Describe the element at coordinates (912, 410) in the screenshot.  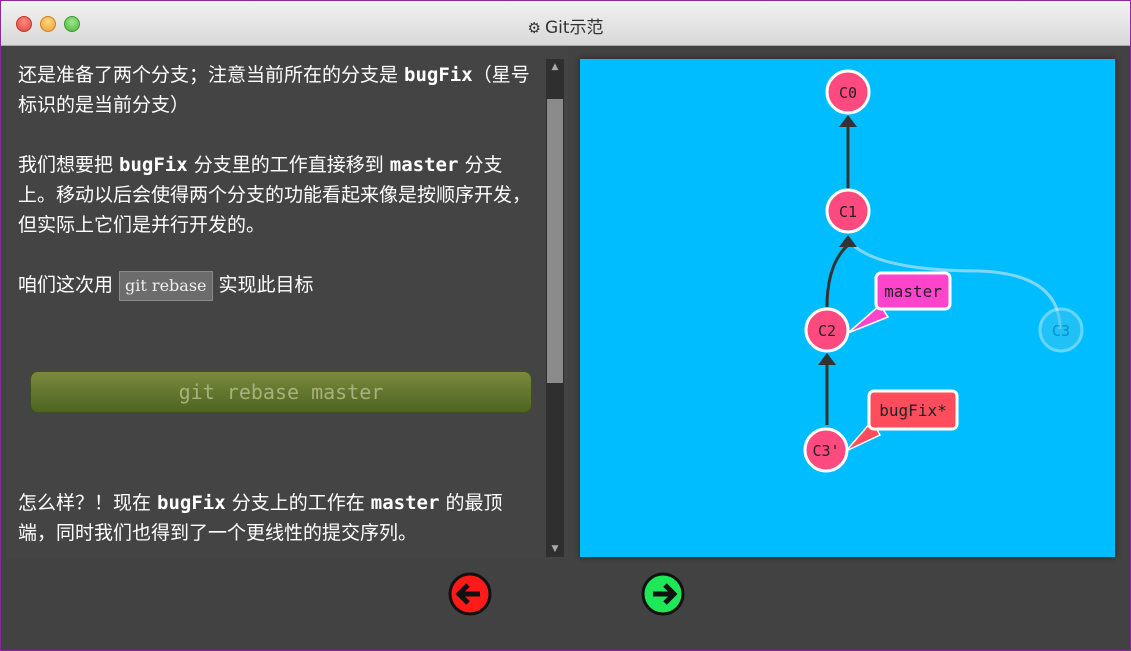
I see `svg-text: bugFix*` at that location.